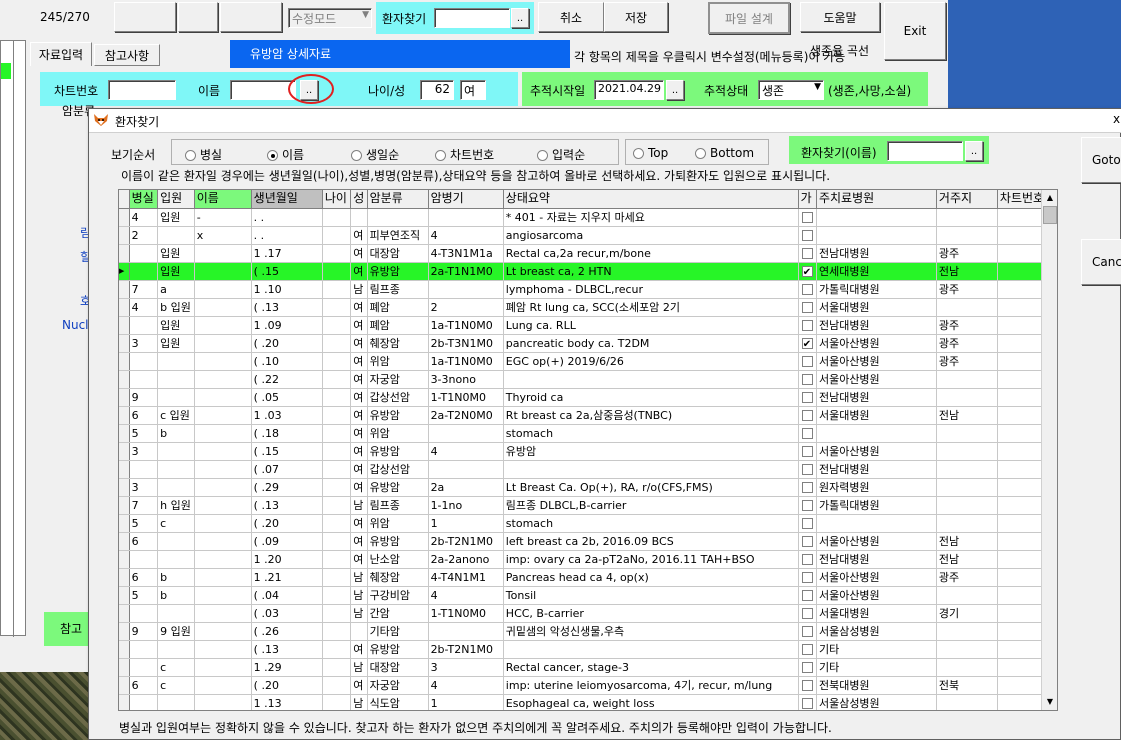  Describe the element at coordinates (1116, 119) in the screenshot. I see `close-icon: x` at that location.